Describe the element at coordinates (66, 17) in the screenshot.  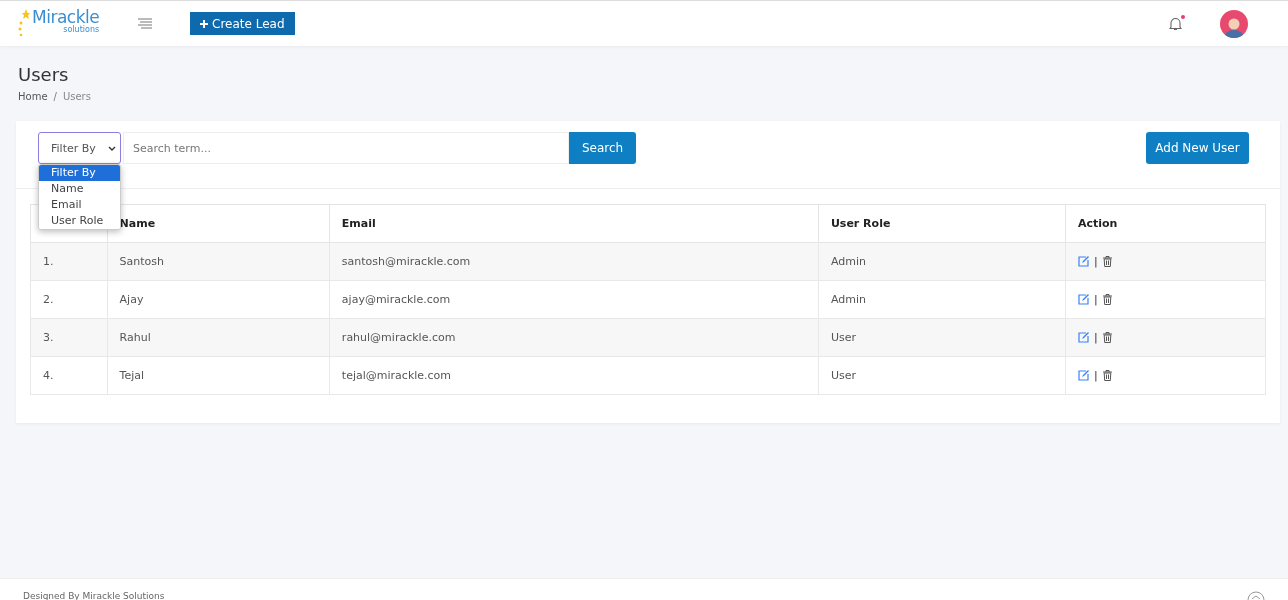
I see `logo-text: Mirackle` at that location.